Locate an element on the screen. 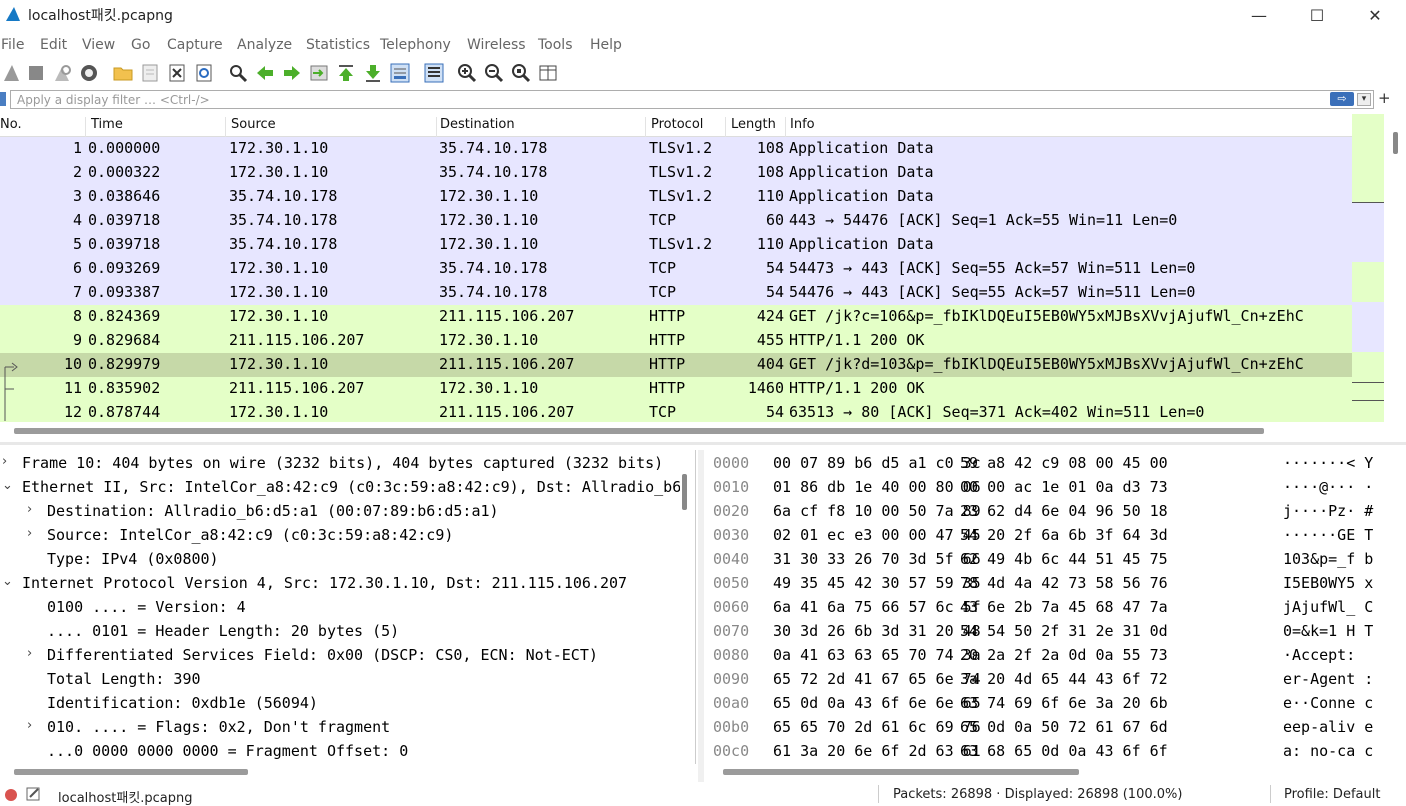 This screenshot has width=1406, height=806. pane-splitter is located at coordinates (703, 443).